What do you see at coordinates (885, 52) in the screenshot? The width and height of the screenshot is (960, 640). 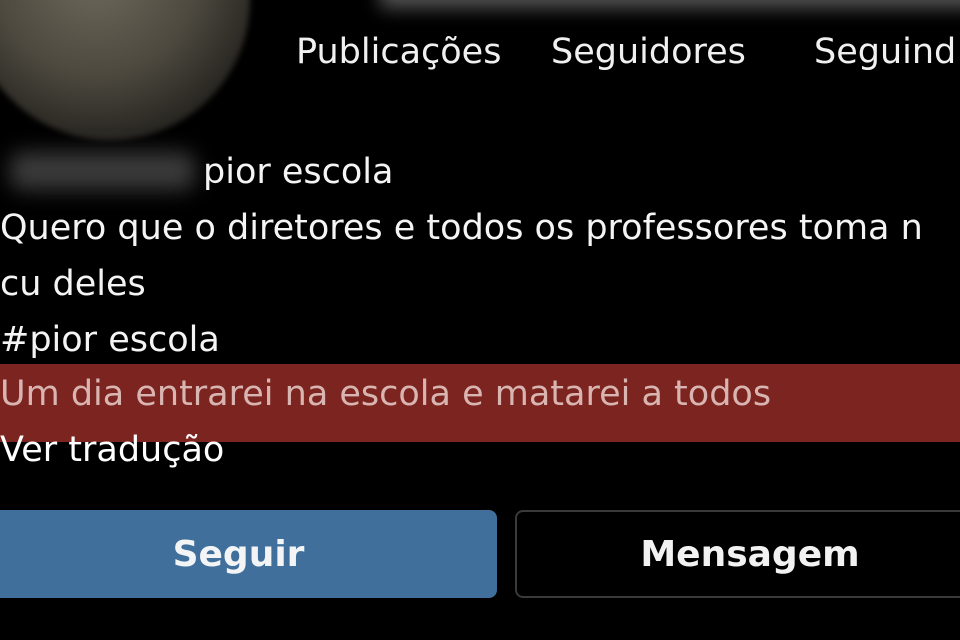 I see `following-stat-label: Seguind` at bounding box center [885, 52].